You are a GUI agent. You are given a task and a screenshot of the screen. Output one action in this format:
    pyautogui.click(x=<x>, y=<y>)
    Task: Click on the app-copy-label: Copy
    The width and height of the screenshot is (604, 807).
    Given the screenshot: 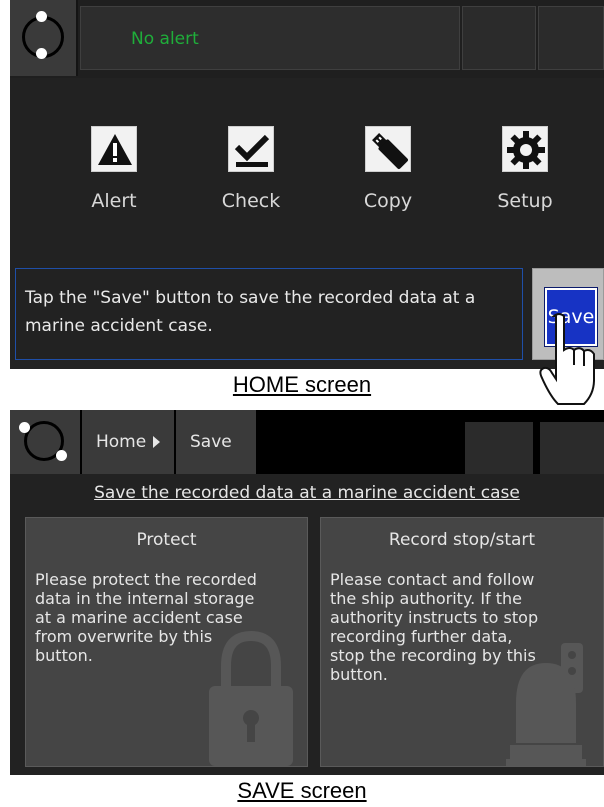 What is the action you would take?
    pyautogui.click(x=388, y=201)
    